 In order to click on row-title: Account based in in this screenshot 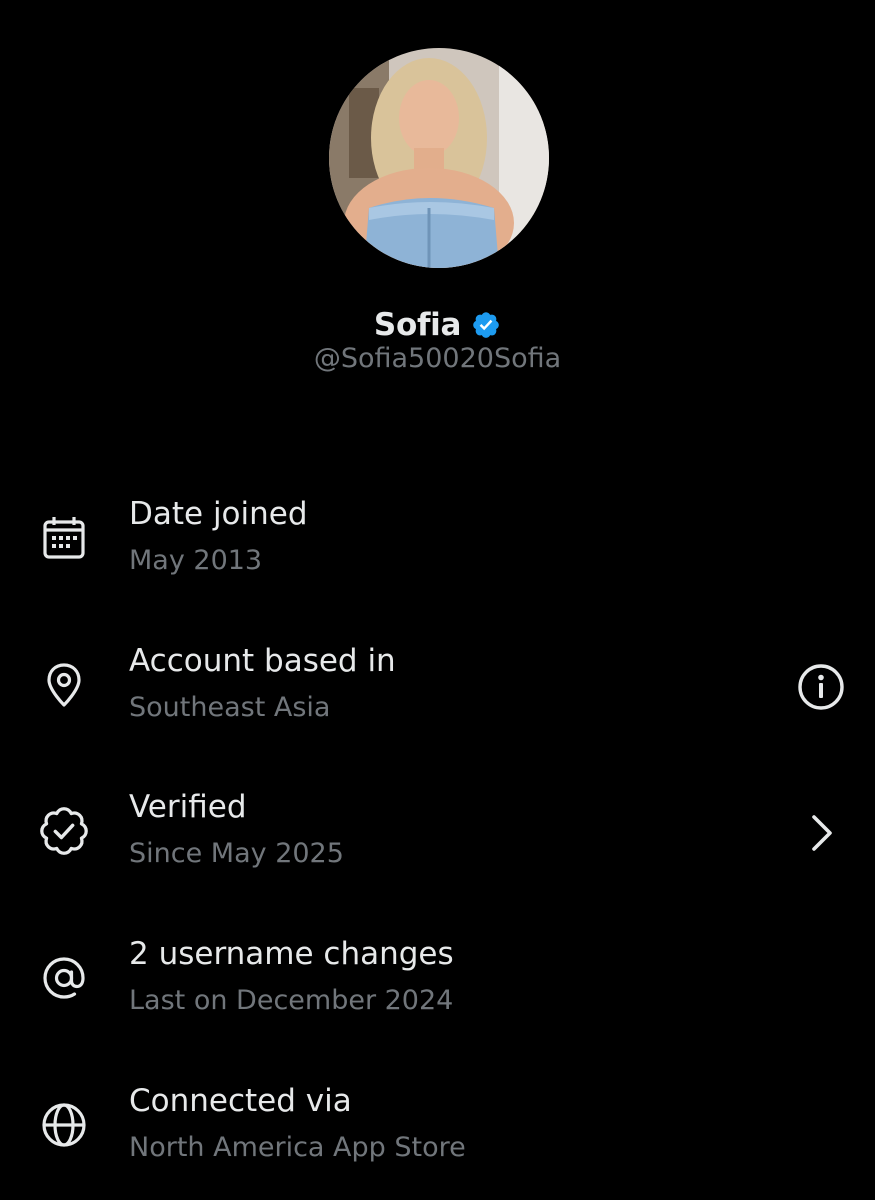, I will do `click(262, 661)`.